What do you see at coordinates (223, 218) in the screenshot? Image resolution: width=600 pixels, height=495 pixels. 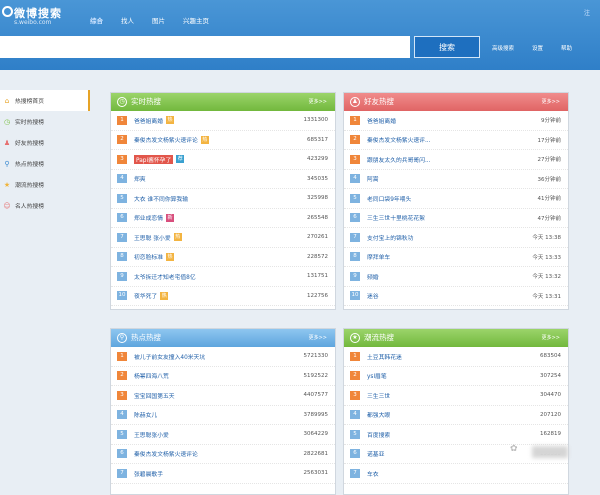 I see `list-item: 6 郑业成恋情新 265548` at bounding box center [223, 218].